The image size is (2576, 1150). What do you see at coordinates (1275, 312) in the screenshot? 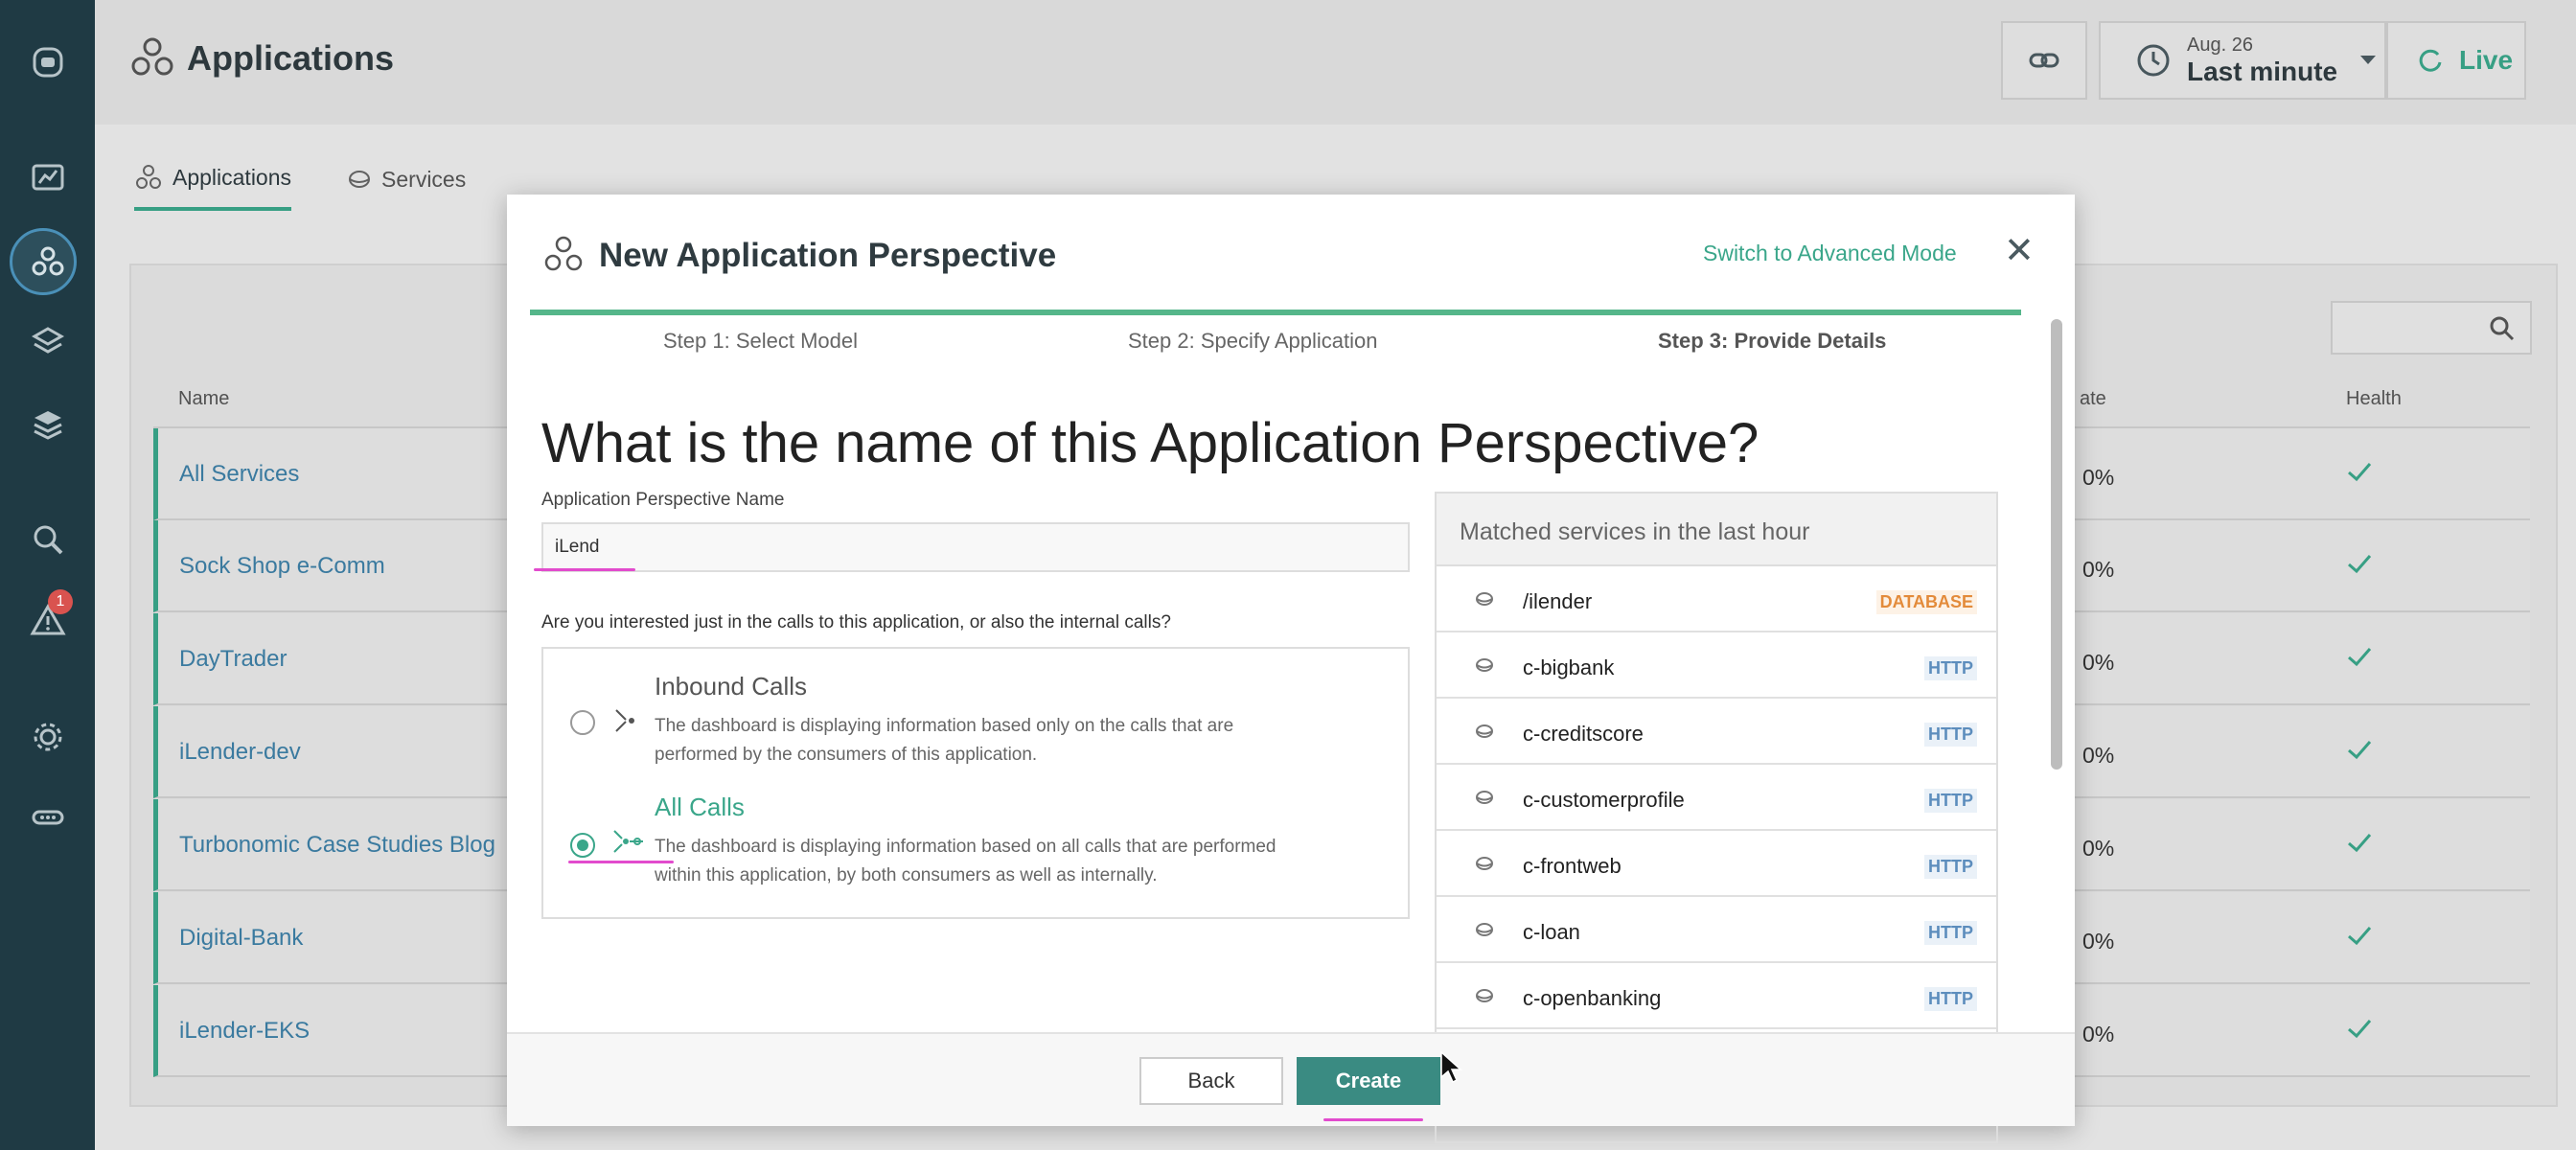
I see `wizard-progress-bar` at bounding box center [1275, 312].